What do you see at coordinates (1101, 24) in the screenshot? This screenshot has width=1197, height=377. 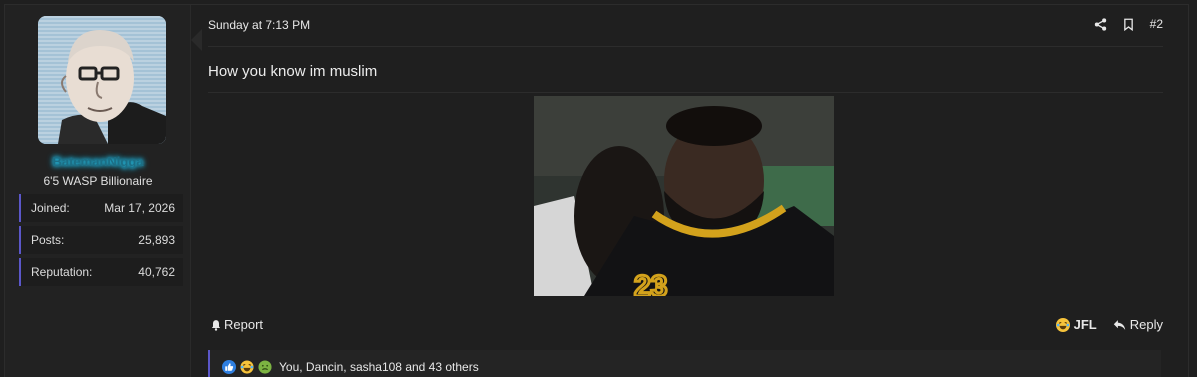 I see `share-icon` at bounding box center [1101, 24].